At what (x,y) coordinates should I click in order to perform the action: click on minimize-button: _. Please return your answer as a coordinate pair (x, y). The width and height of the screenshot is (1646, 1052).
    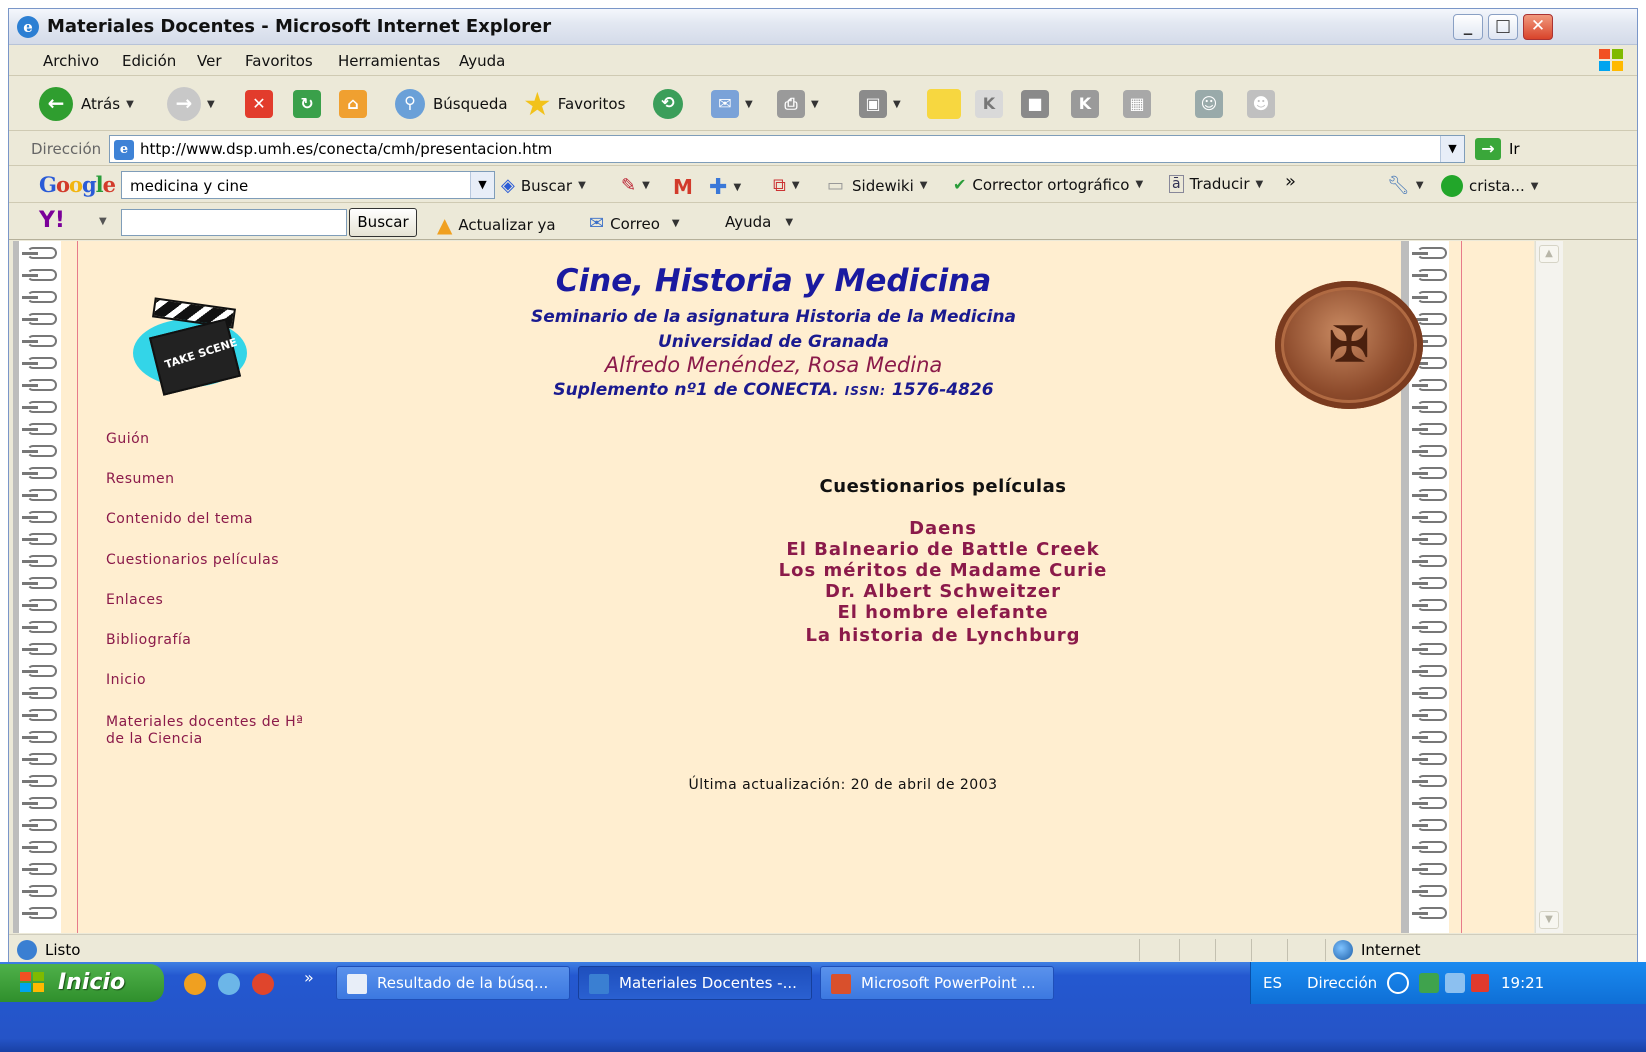
    Looking at the image, I should click on (1468, 27).